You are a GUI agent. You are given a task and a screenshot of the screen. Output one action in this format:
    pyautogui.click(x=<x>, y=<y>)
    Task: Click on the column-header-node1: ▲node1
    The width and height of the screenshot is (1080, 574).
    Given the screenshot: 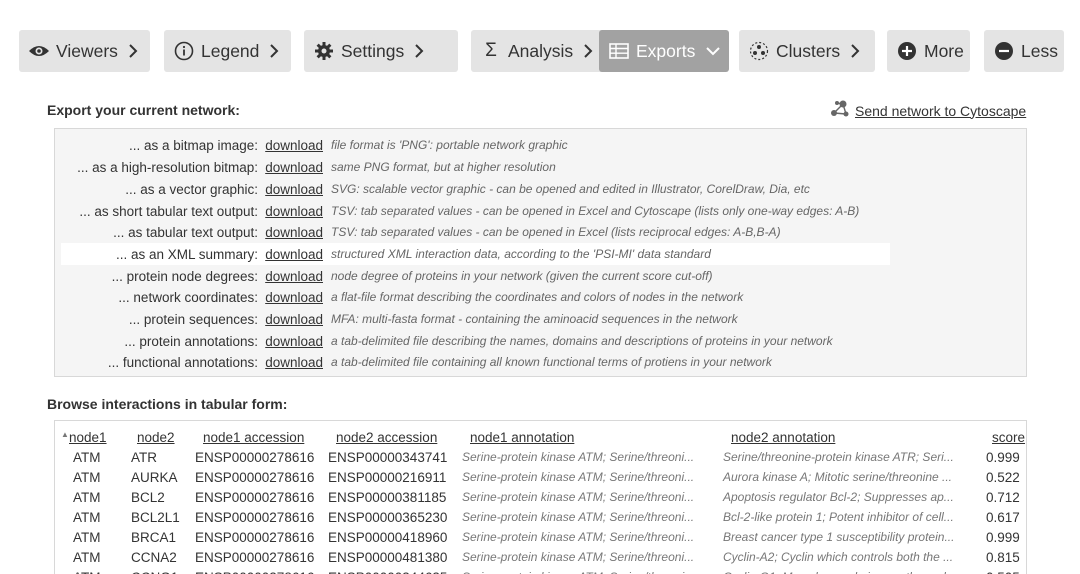 What is the action you would take?
    pyautogui.click(x=95, y=437)
    